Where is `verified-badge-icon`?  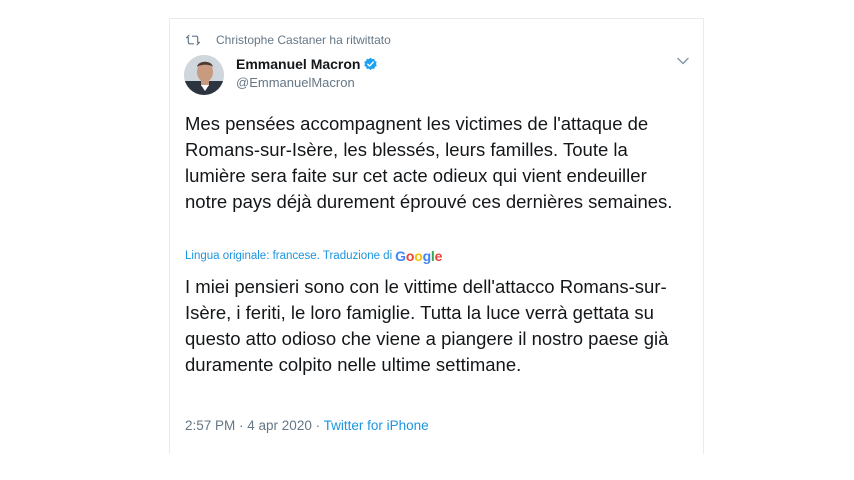 verified-badge-icon is located at coordinates (371, 63).